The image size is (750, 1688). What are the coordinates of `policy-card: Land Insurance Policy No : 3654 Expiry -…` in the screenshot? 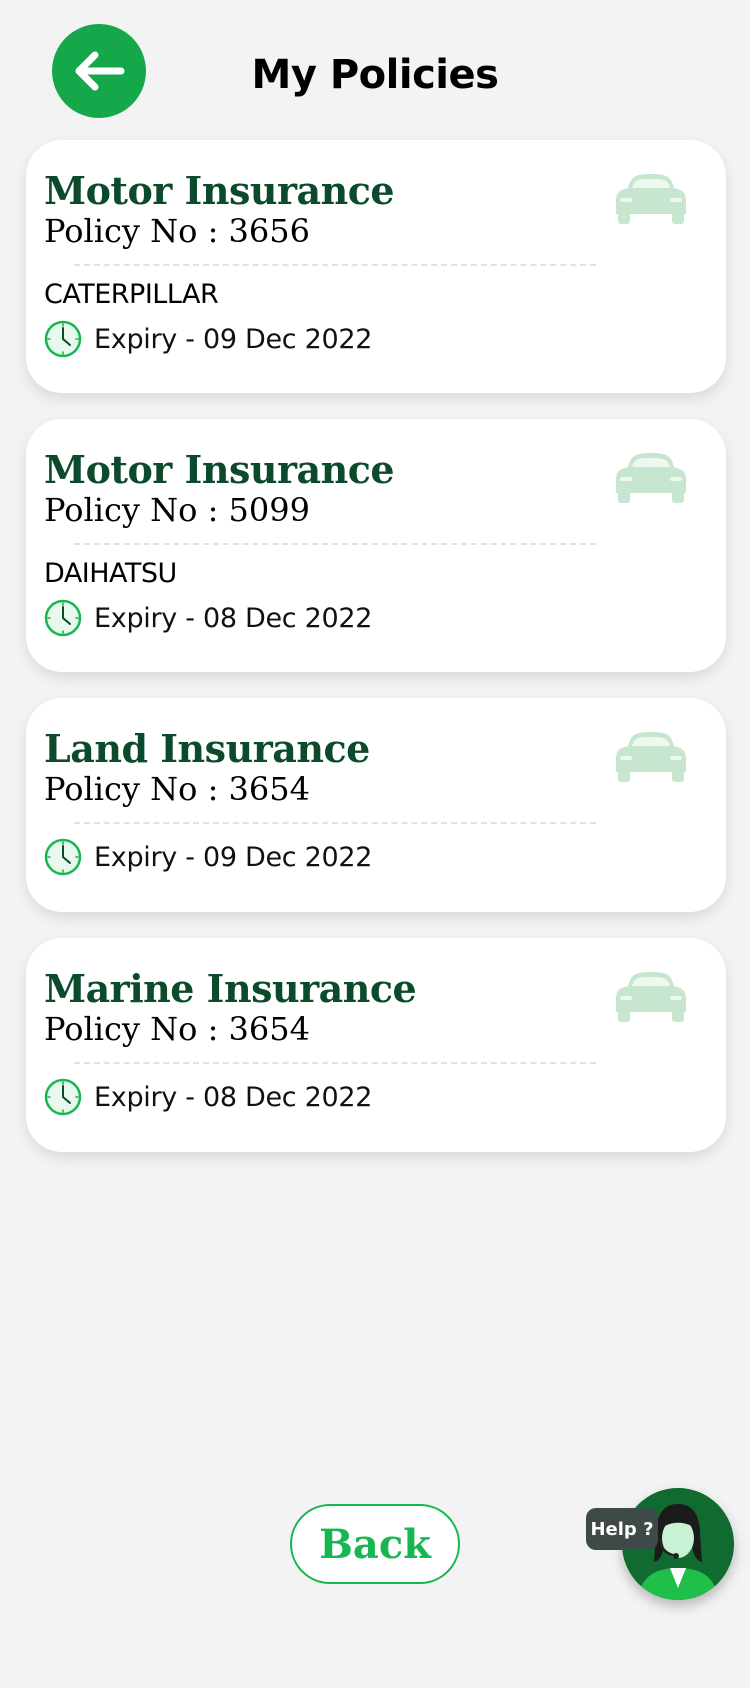 It's located at (376, 805).